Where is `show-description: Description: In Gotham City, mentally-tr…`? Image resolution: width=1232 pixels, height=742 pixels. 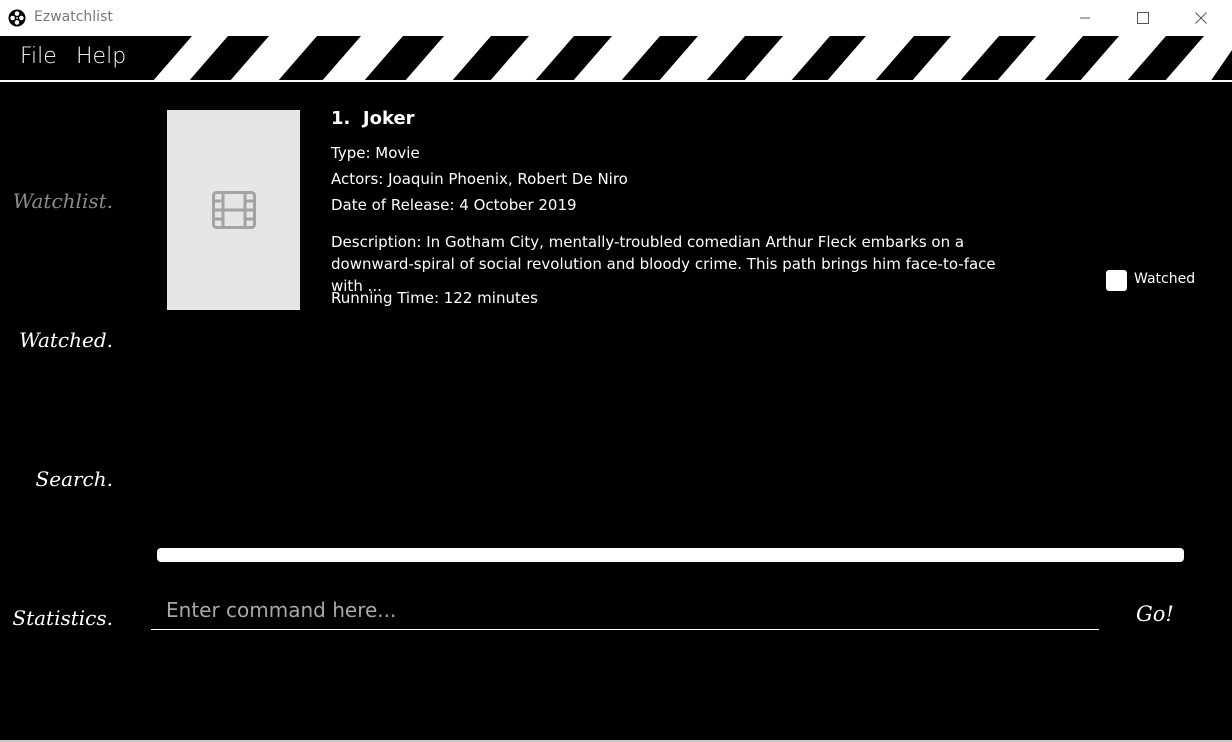
show-description: Description: In Gotham City, mentally-tr… is located at coordinates (681, 264).